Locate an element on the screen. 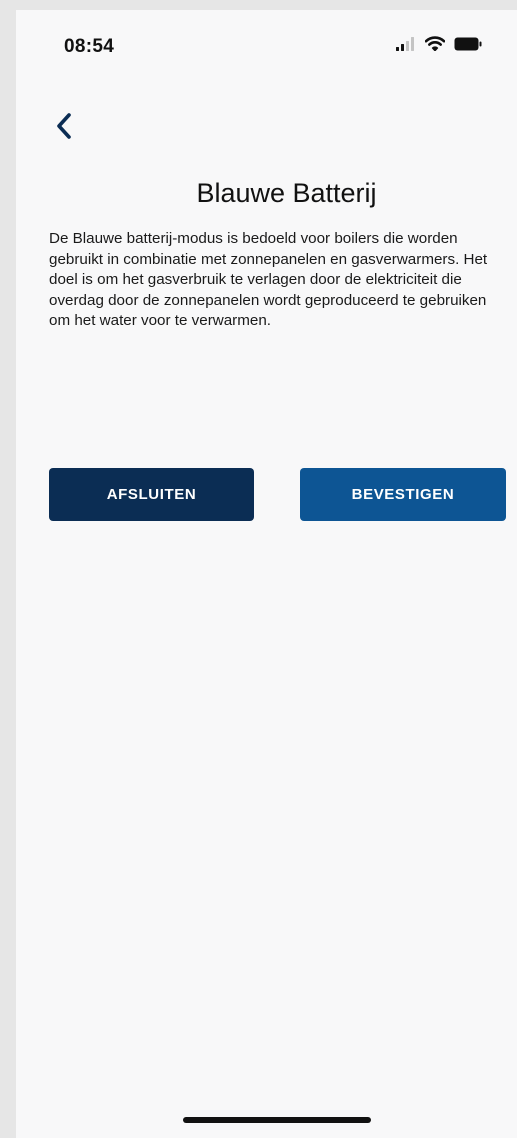 The image size is (517, 1138). confirm-button: BEVESTIGEN is located at coordinates (403, 494).